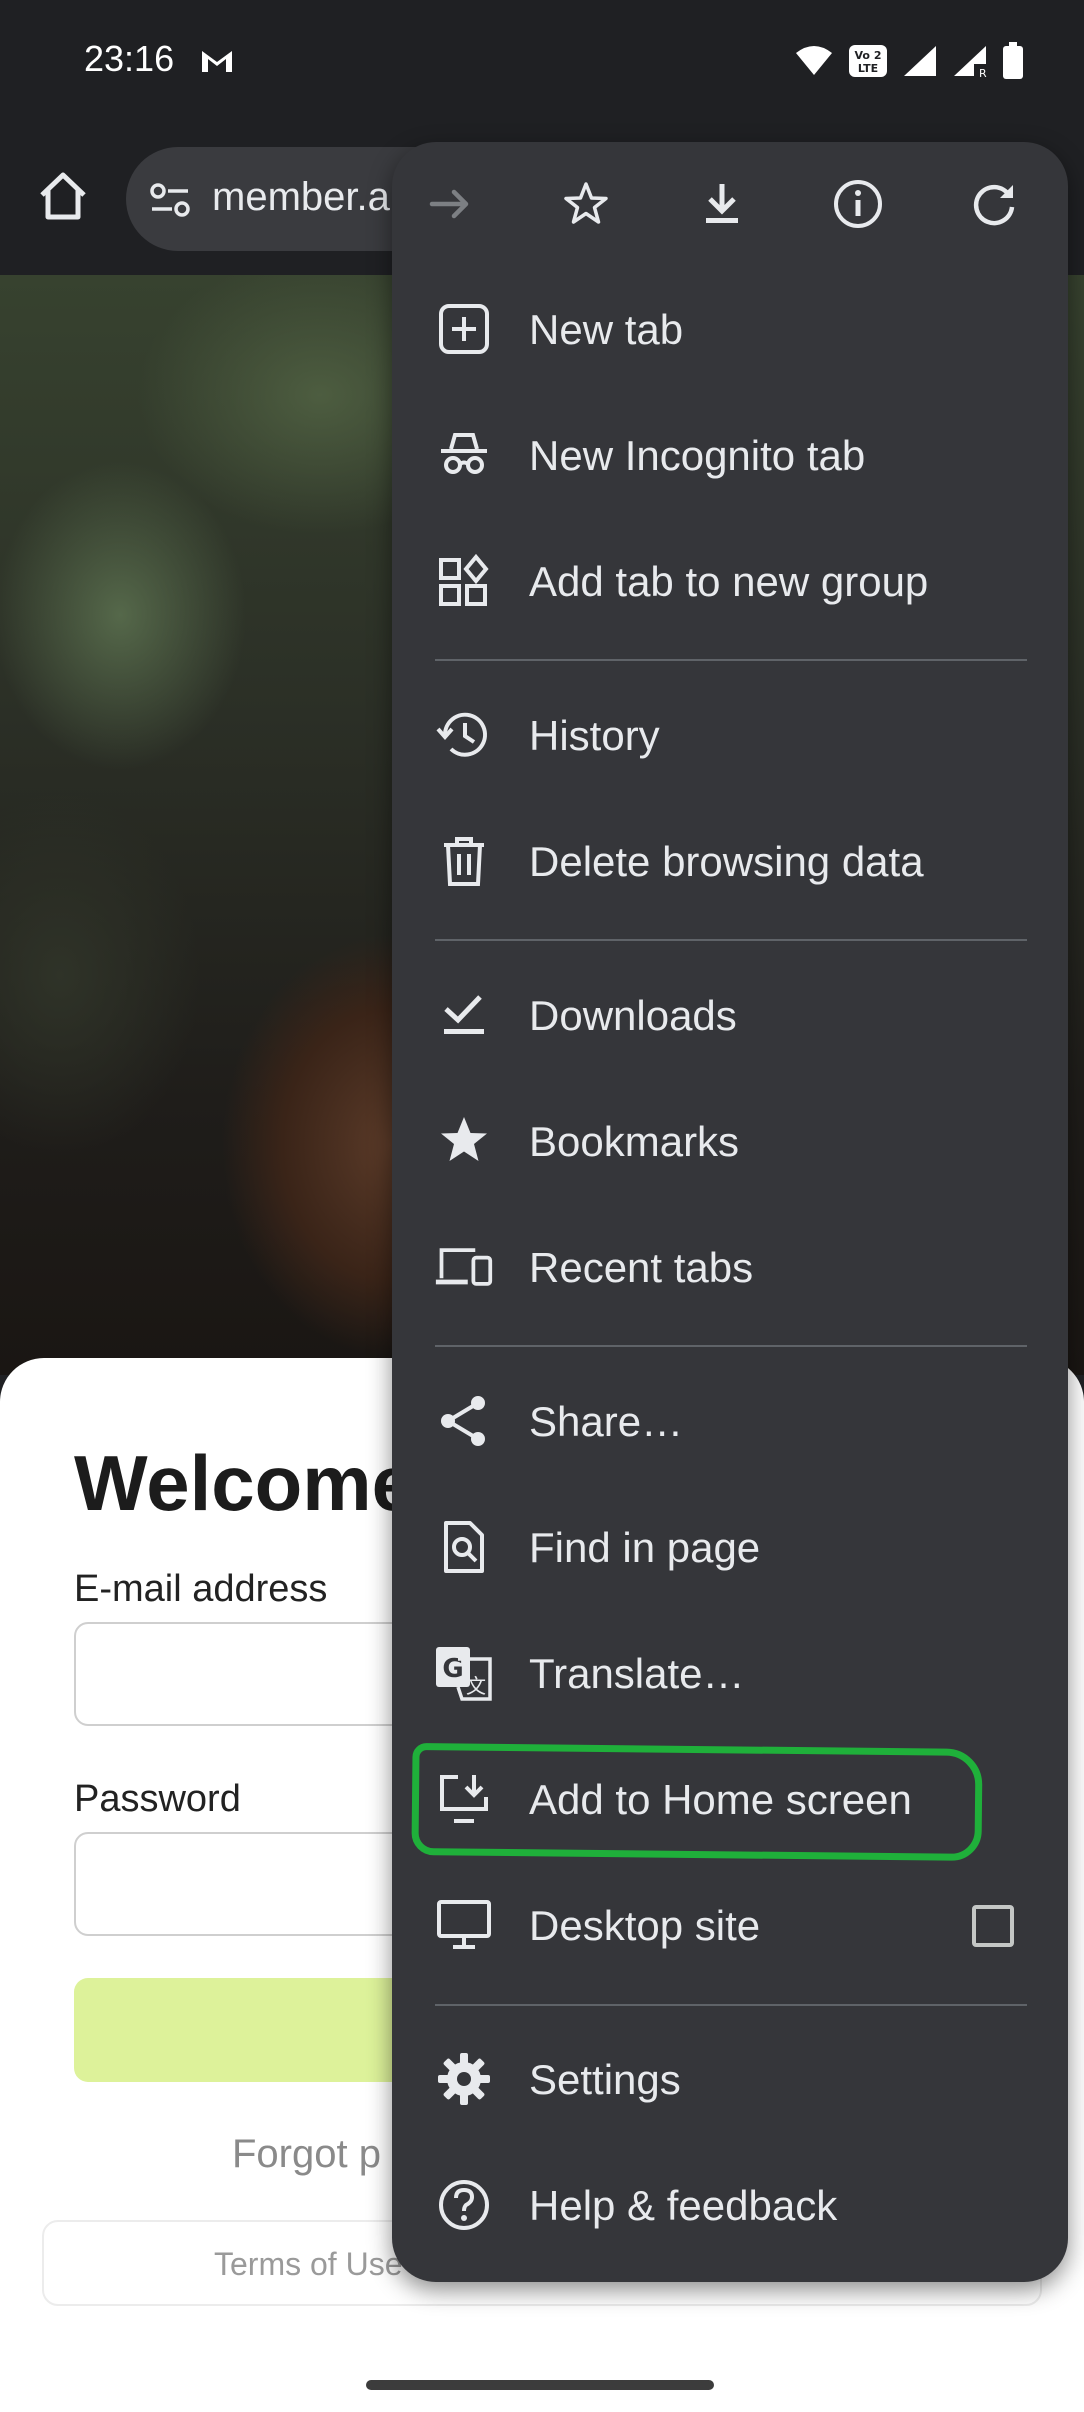 This screenshot has width=1084, height=2412. Describe the element at coordinates (464, 2079) in the screenshot. I see `settings-gear-icon` at that location.